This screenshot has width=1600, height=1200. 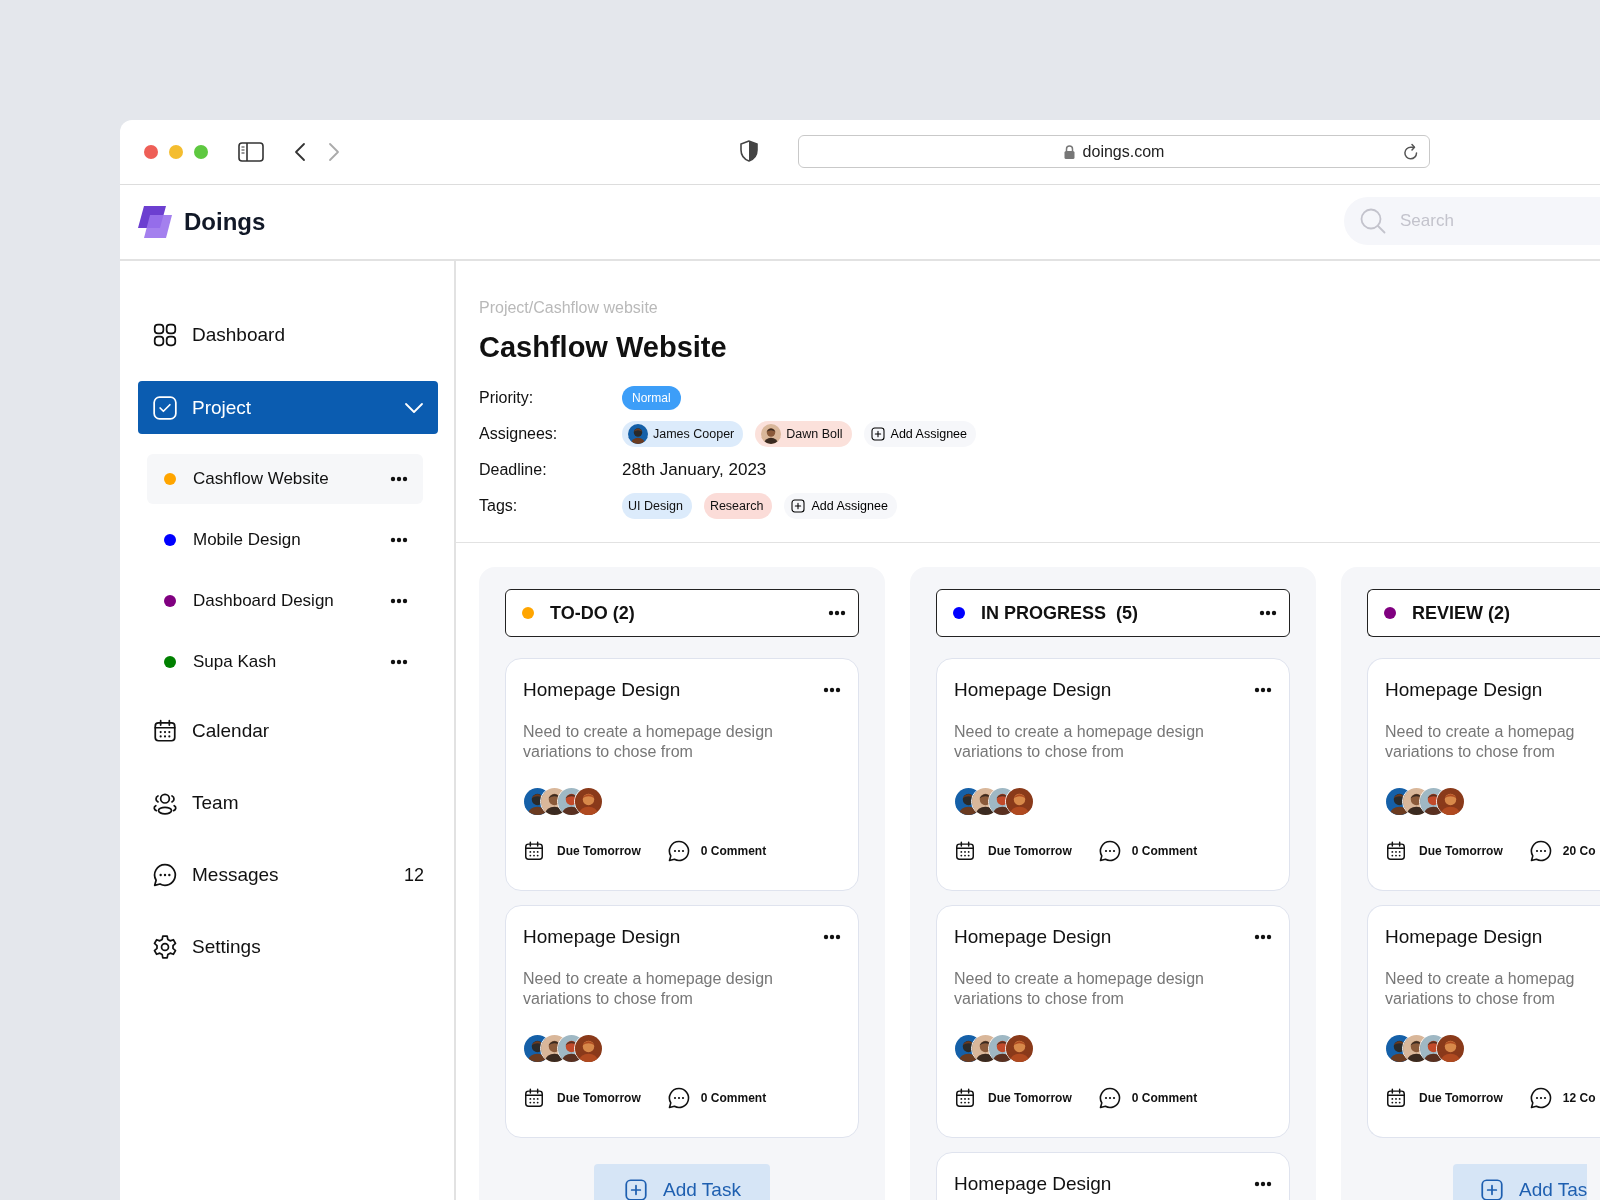 What do you see at coordinates (1579, 851) in the screenshot?
I see `comment-count: 20 Co` at bounding box center [1579, 851].